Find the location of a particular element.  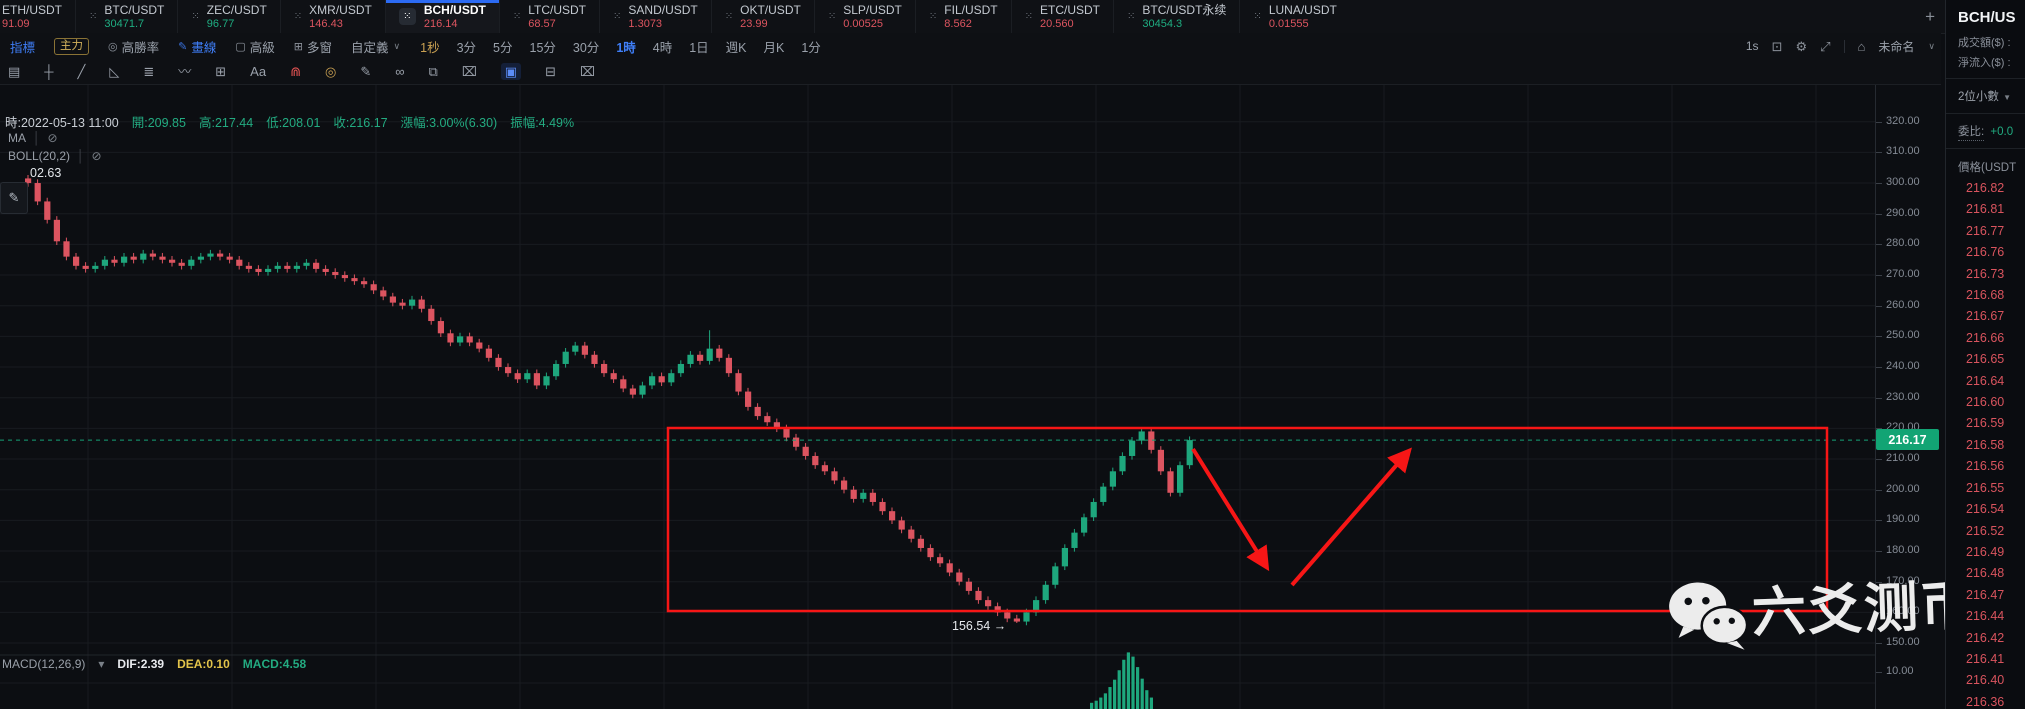

pair-tab-ZEC/USDT: ⁙ ZEC/USDT 96.77 is located at coordinates (228, 16).